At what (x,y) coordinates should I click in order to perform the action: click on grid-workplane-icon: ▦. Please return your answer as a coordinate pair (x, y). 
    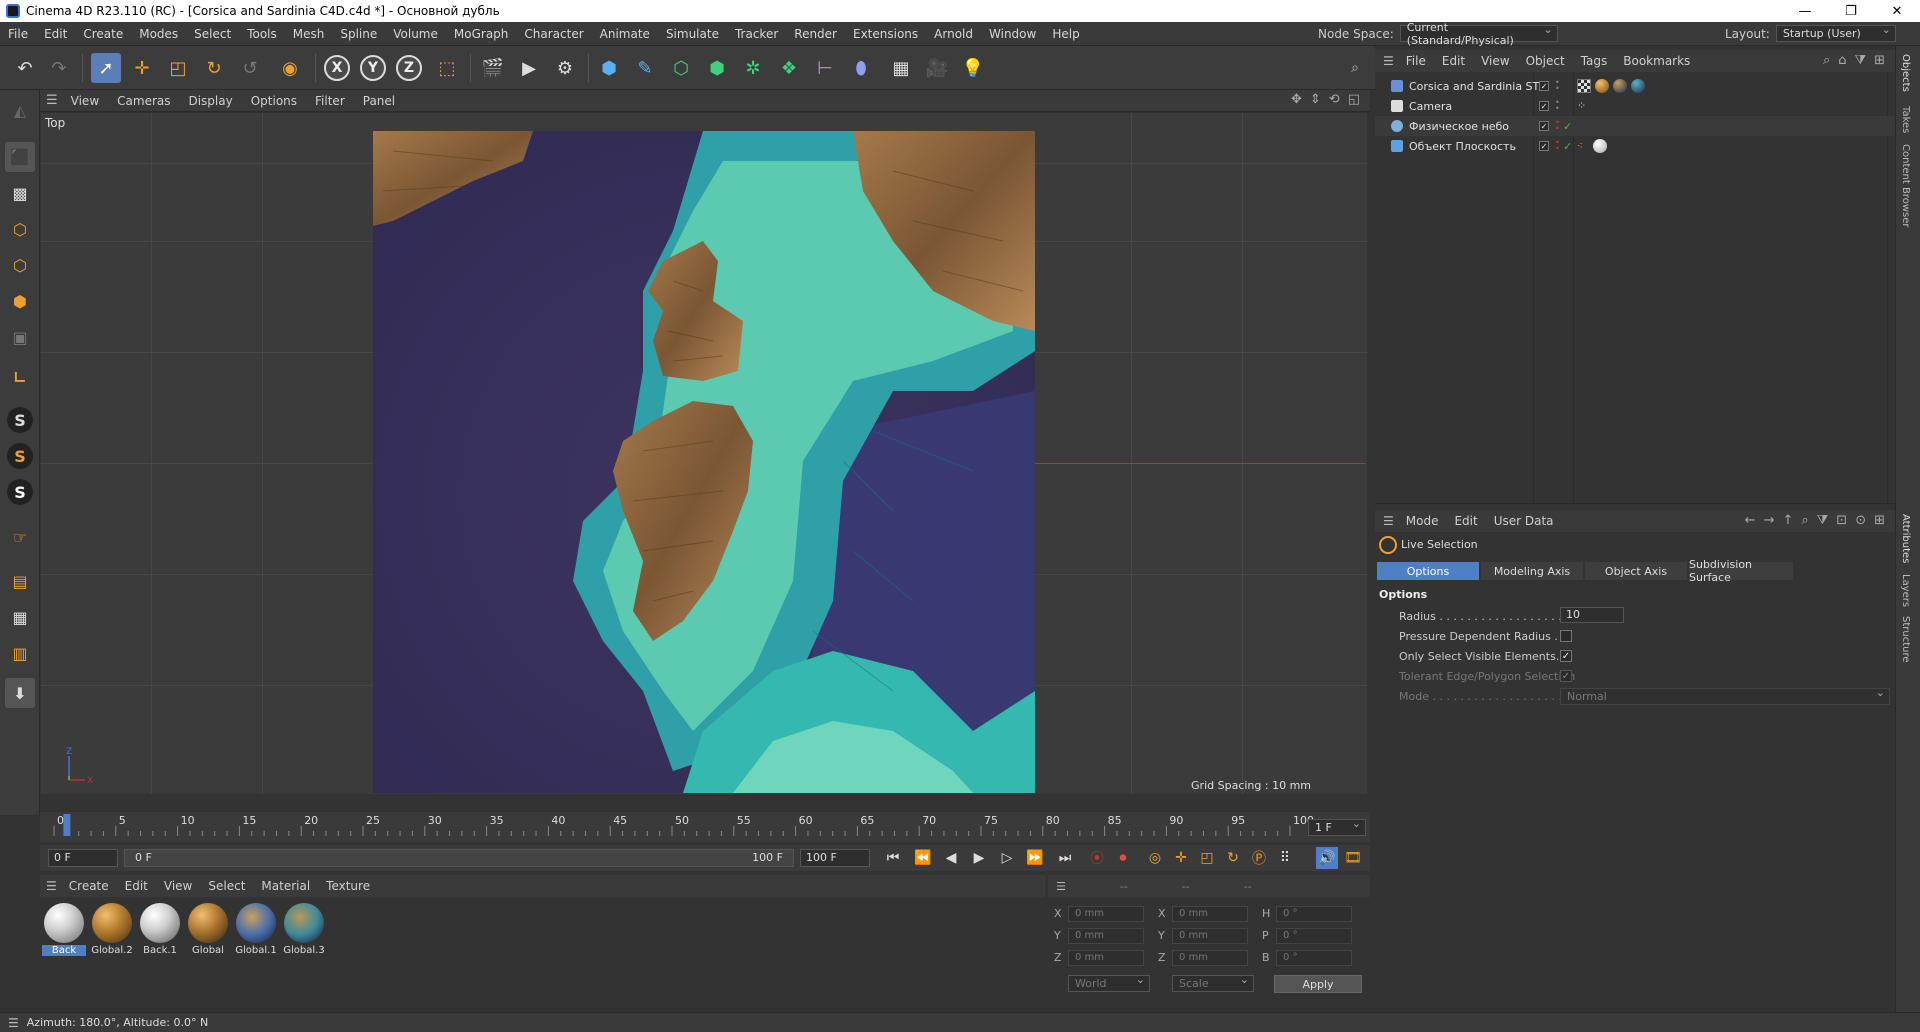
    Looking at the image, I should click on (20, 617).